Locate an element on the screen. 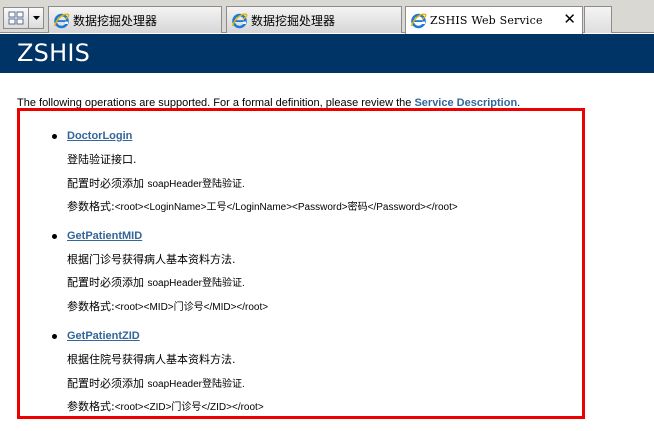  operation-description: 登陆验证接口. is located at coordinates (102, 159).